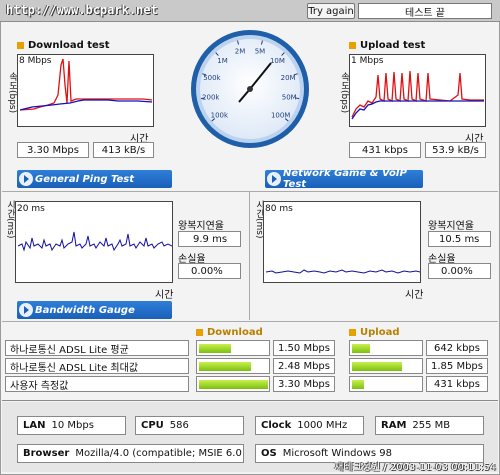 The image size is (500, 475). Describe the element at coordinates (86, 105) in the screenshot. I see `download-blue-line` at that location.